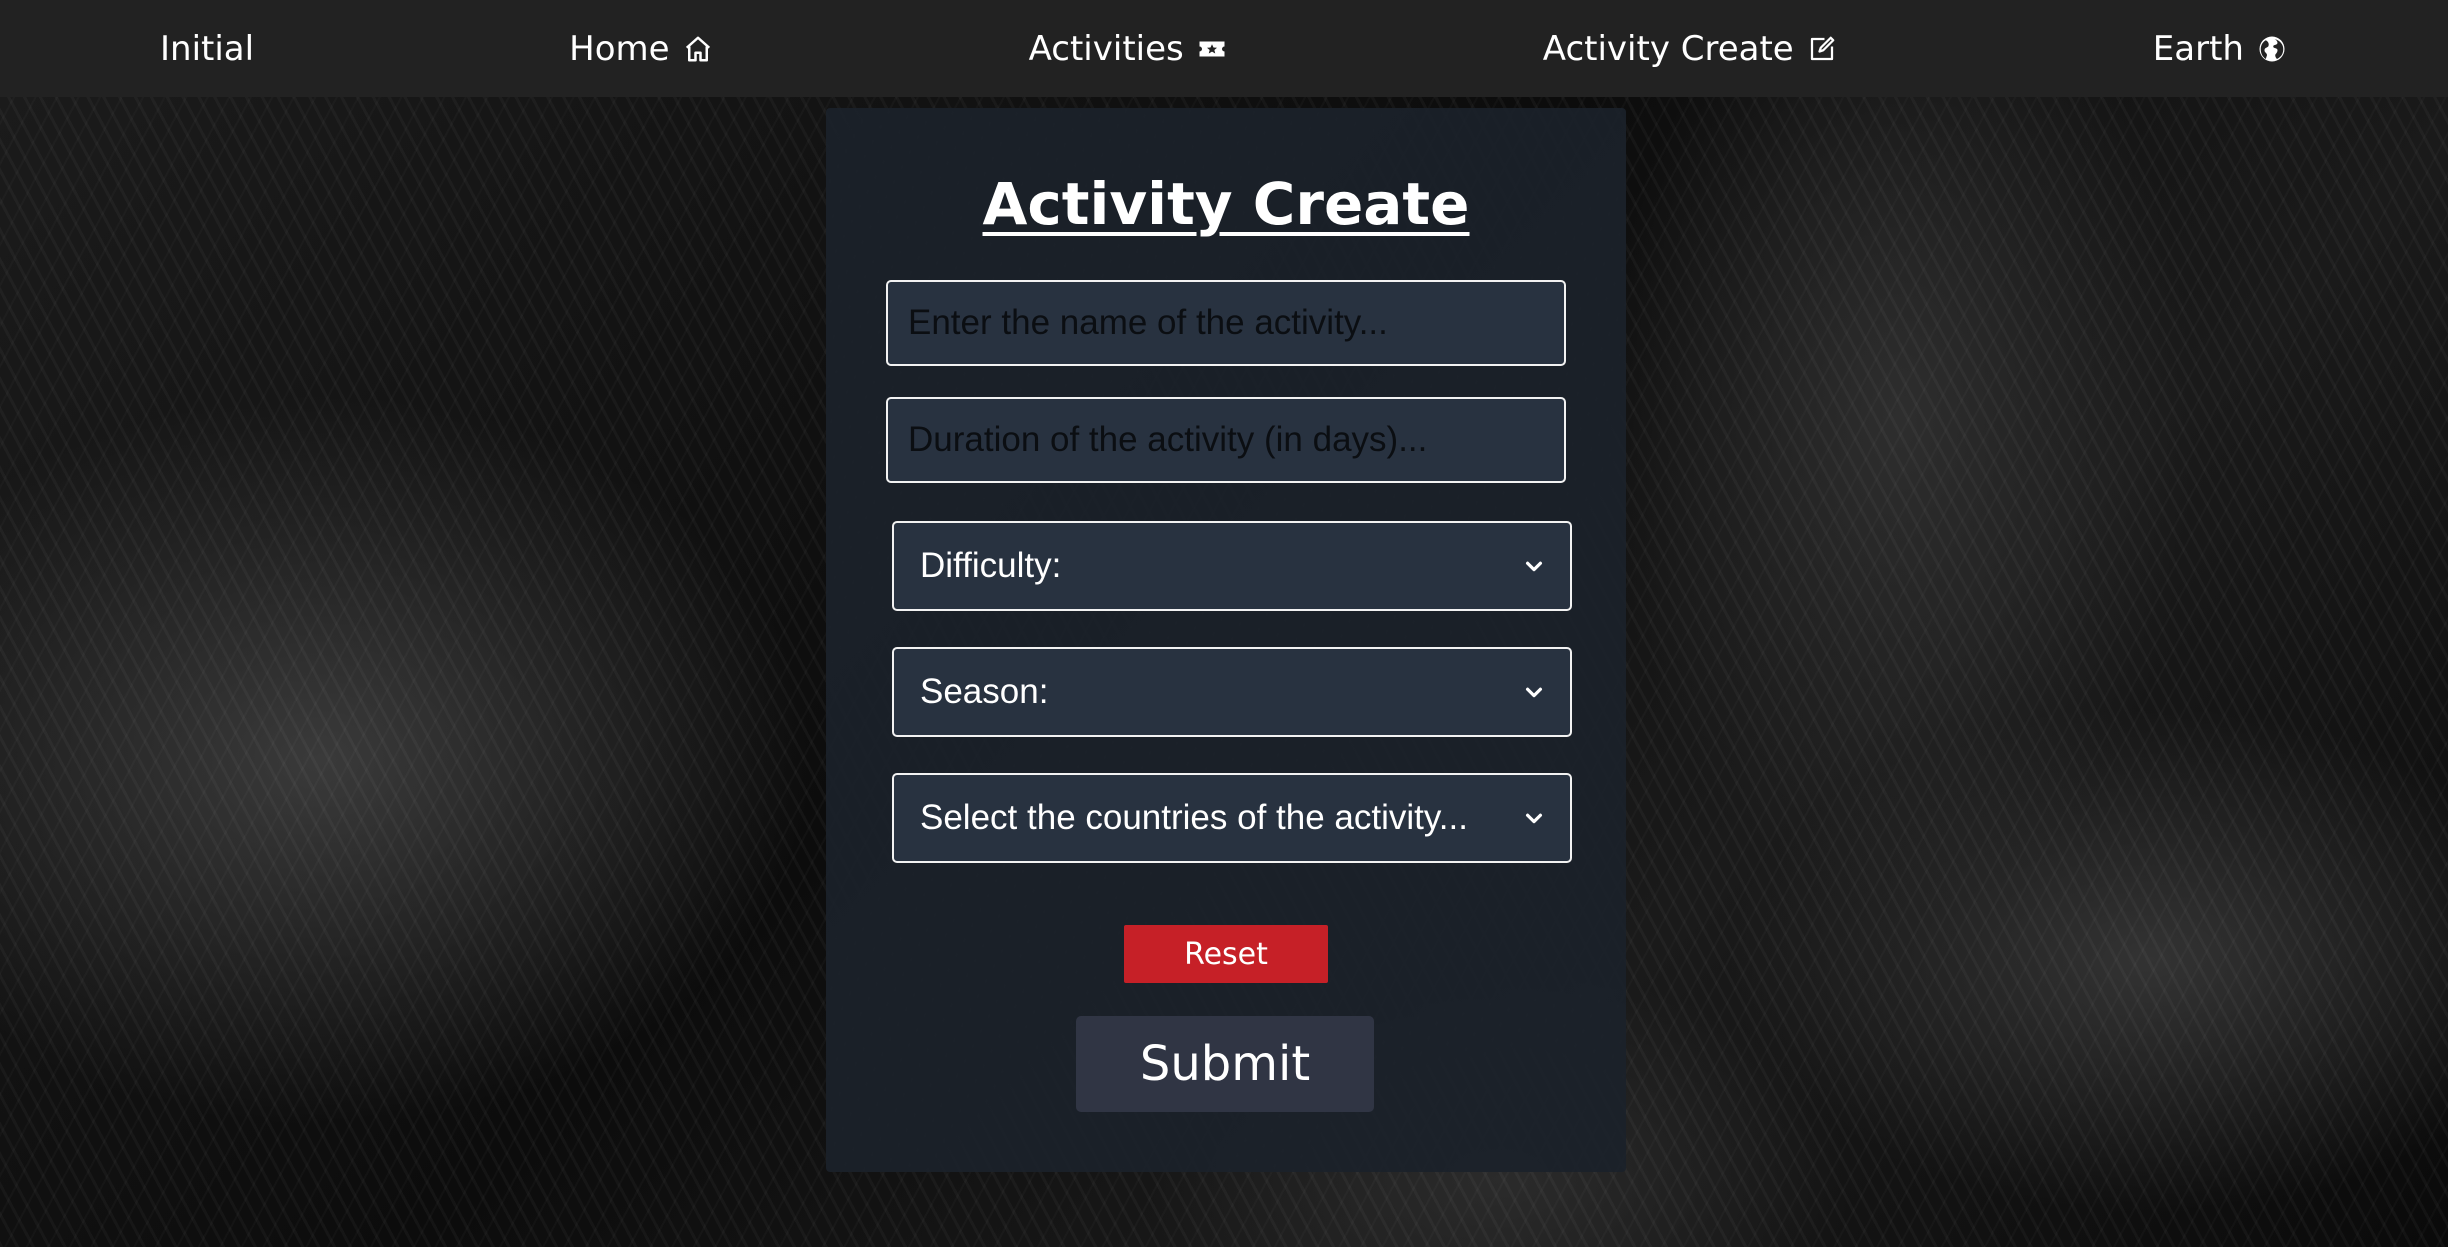 This screenshot has height=1247, width=2448. I want to click on activity-name-input, so click(1226, 323).